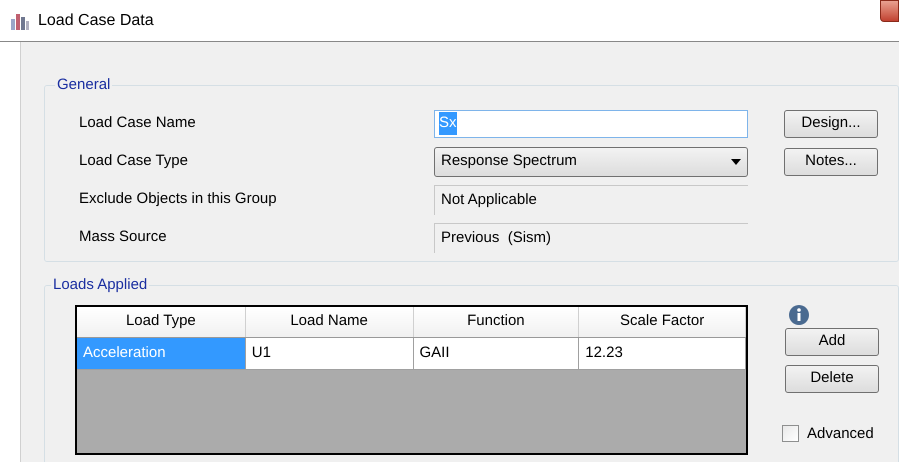 The width and height of the screenshot is (899, 462). What do you see at coordinates (832, 378) in the screenshot?
I see `dialog-button: Delete` at bounding box center [832, 378].